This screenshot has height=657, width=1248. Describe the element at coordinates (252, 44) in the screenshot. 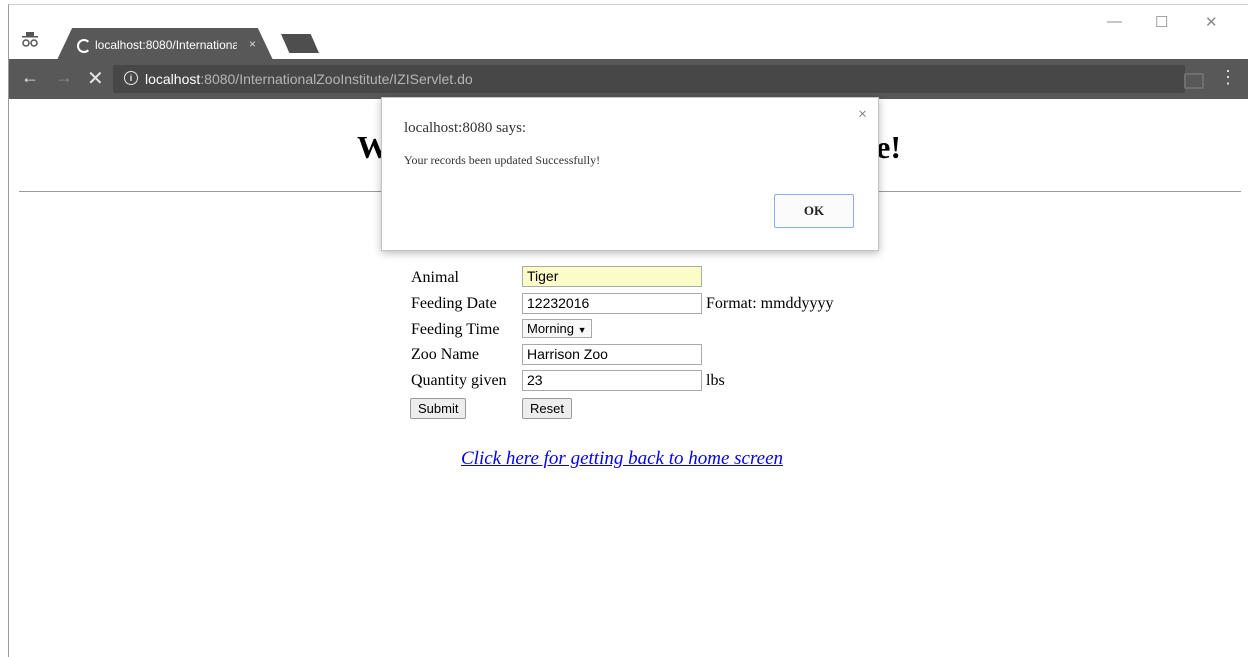

I see `tab-close-icon: ×` at that location.